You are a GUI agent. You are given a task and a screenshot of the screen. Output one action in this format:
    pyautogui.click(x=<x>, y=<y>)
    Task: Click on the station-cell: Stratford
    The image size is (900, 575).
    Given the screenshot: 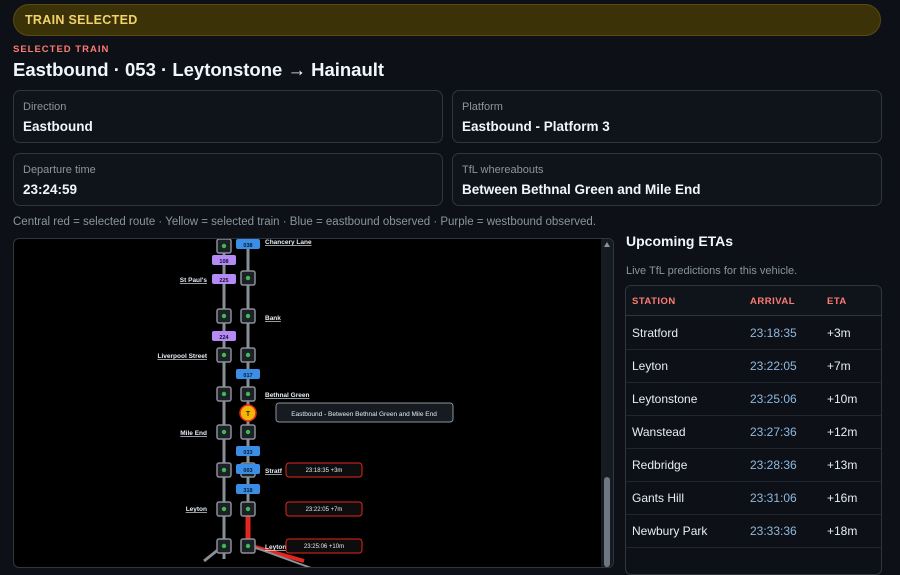 What is the action you would take?
    pyautogui.click(x=655, y=333)
    